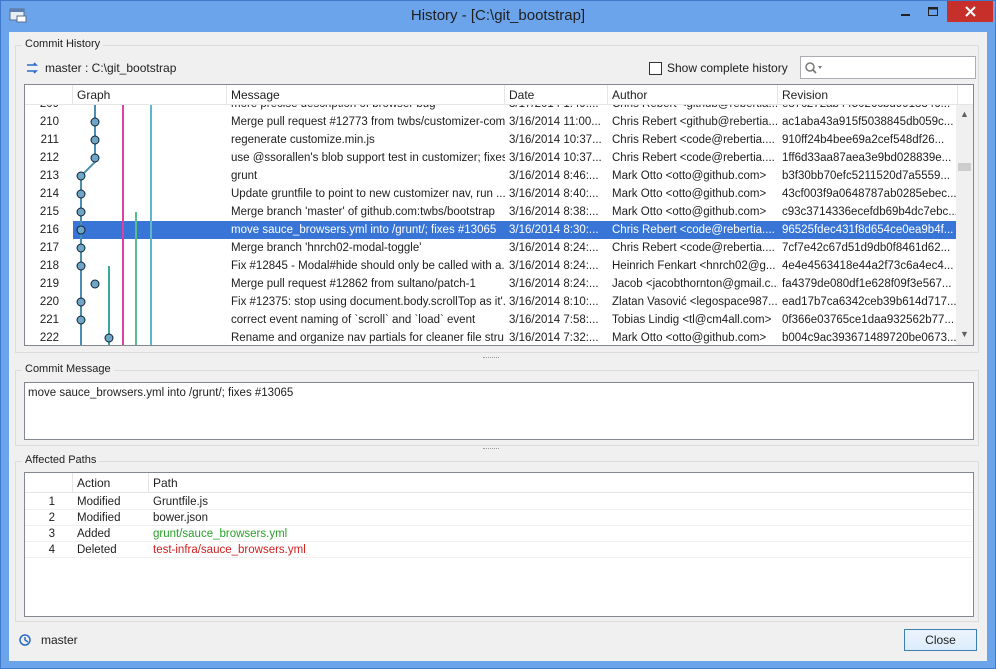 Image resolution: width=996 pixels, height=669 pixels. What do you see at coordinates (111, 483) in the screenshot?
I see `column-header-action: Action` at bounding box center [111, 483].